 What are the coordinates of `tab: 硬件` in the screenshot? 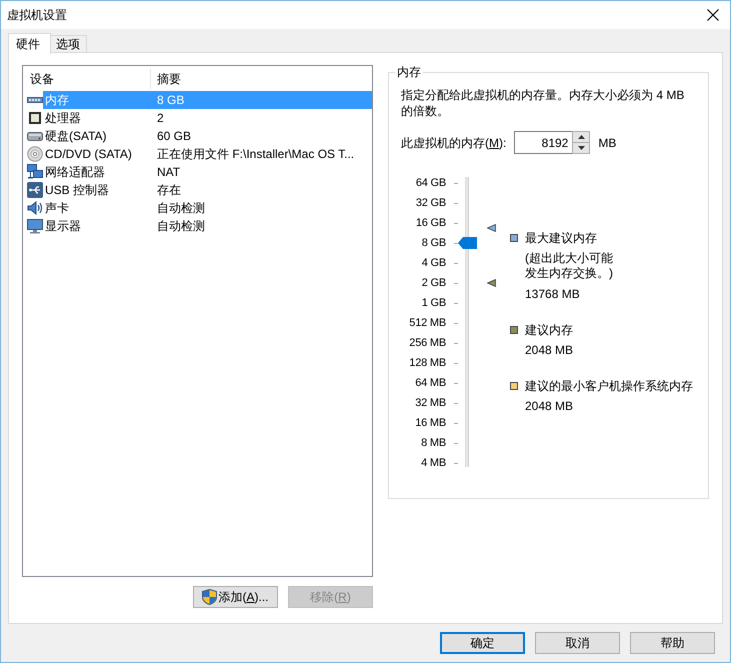 It's located at (29, 43).